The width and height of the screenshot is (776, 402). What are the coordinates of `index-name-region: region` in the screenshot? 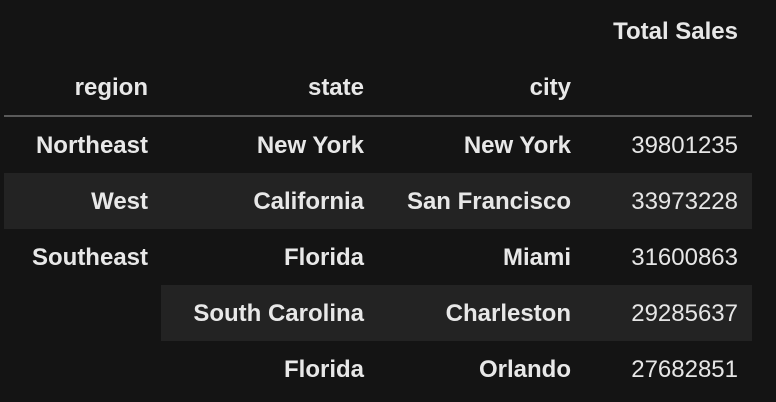 It's located at (111, 87).